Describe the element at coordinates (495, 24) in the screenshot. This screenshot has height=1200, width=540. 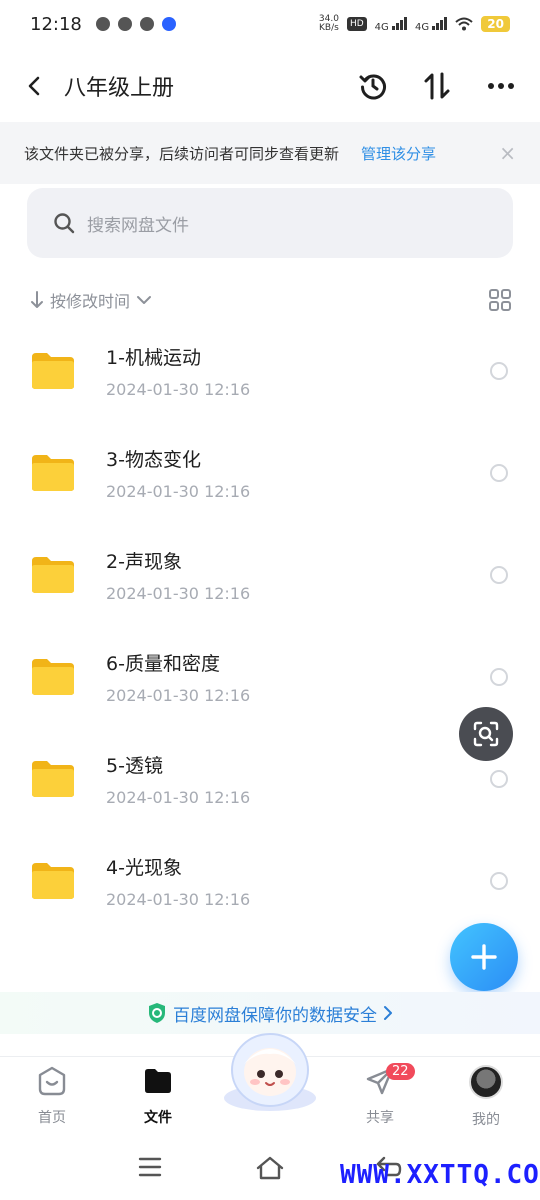
I see `battery-indicator: 20` at that location.